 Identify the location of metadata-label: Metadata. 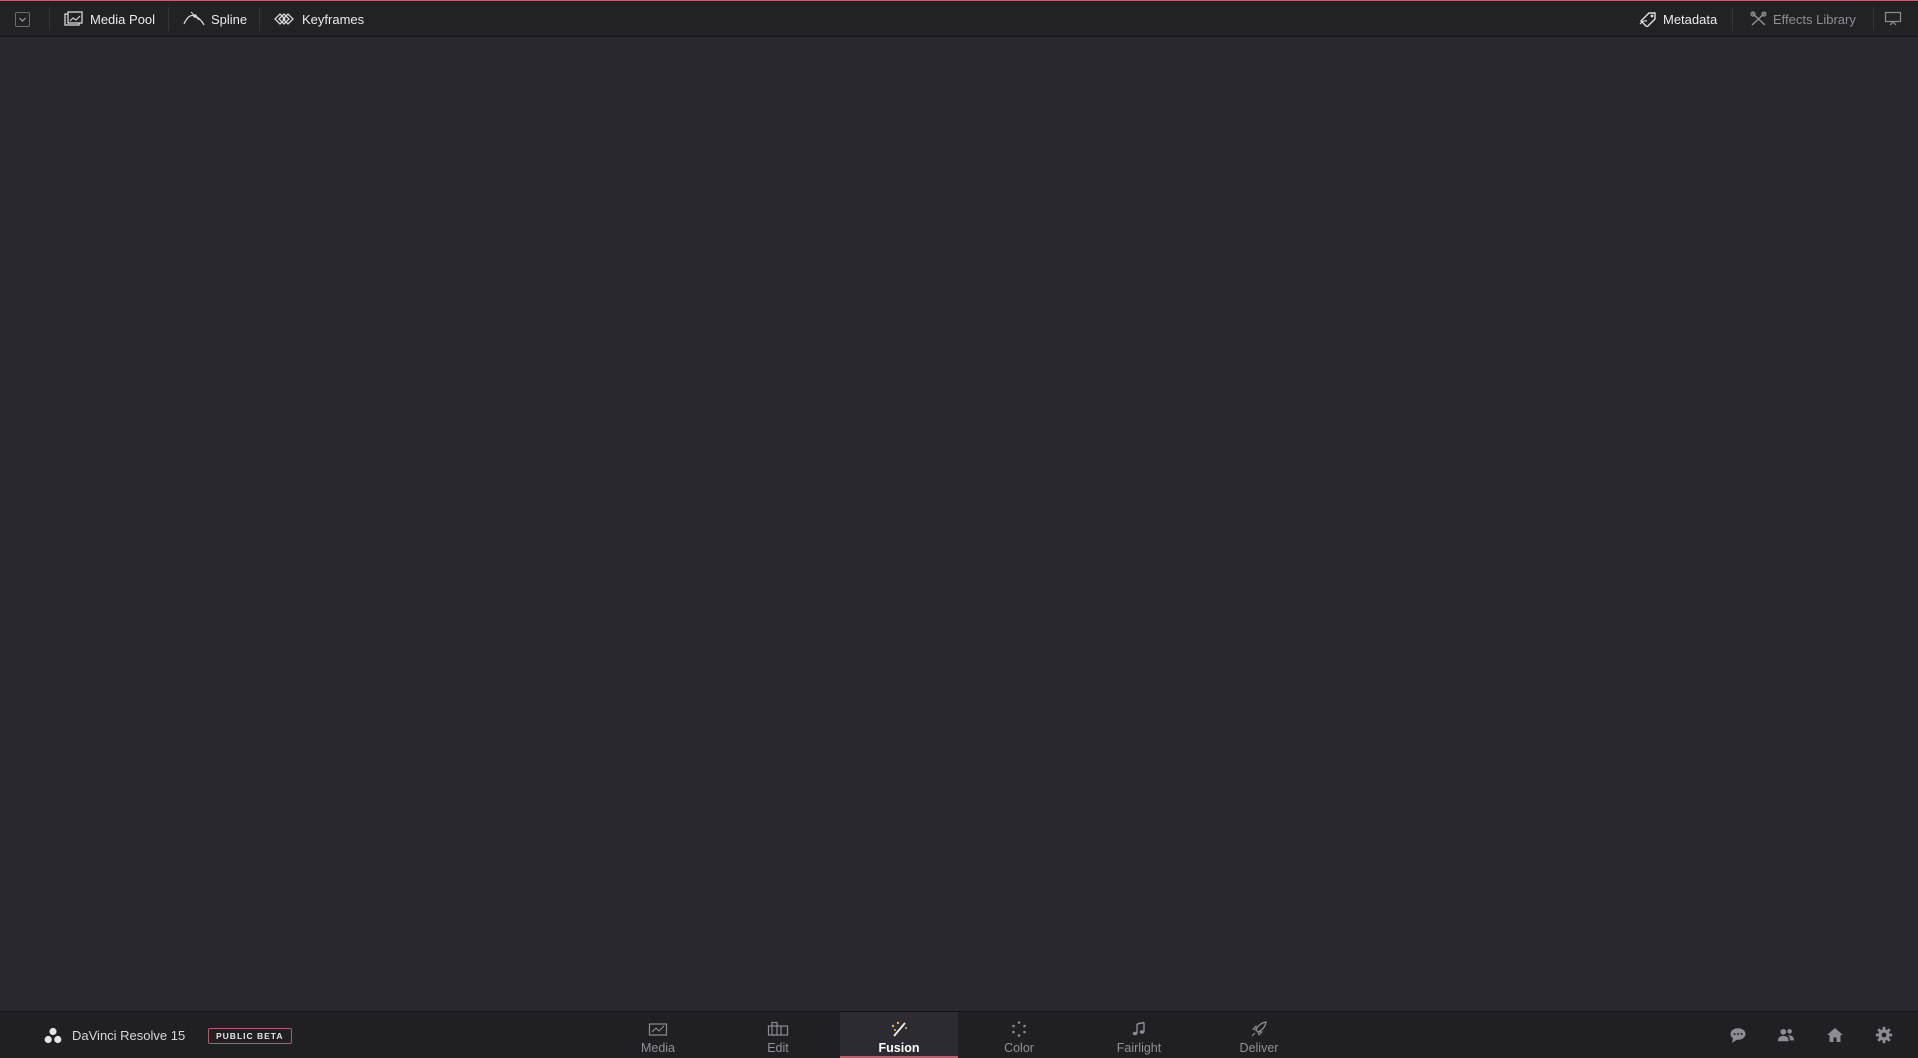
(1690, 19).